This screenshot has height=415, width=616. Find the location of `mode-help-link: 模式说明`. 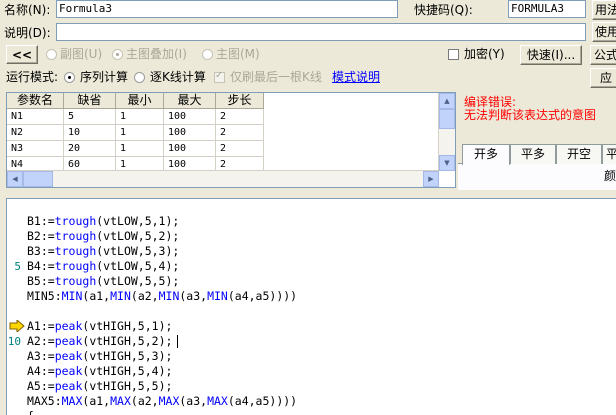

mode-help-link: 模式说明 is located at coordinates (356, 77).